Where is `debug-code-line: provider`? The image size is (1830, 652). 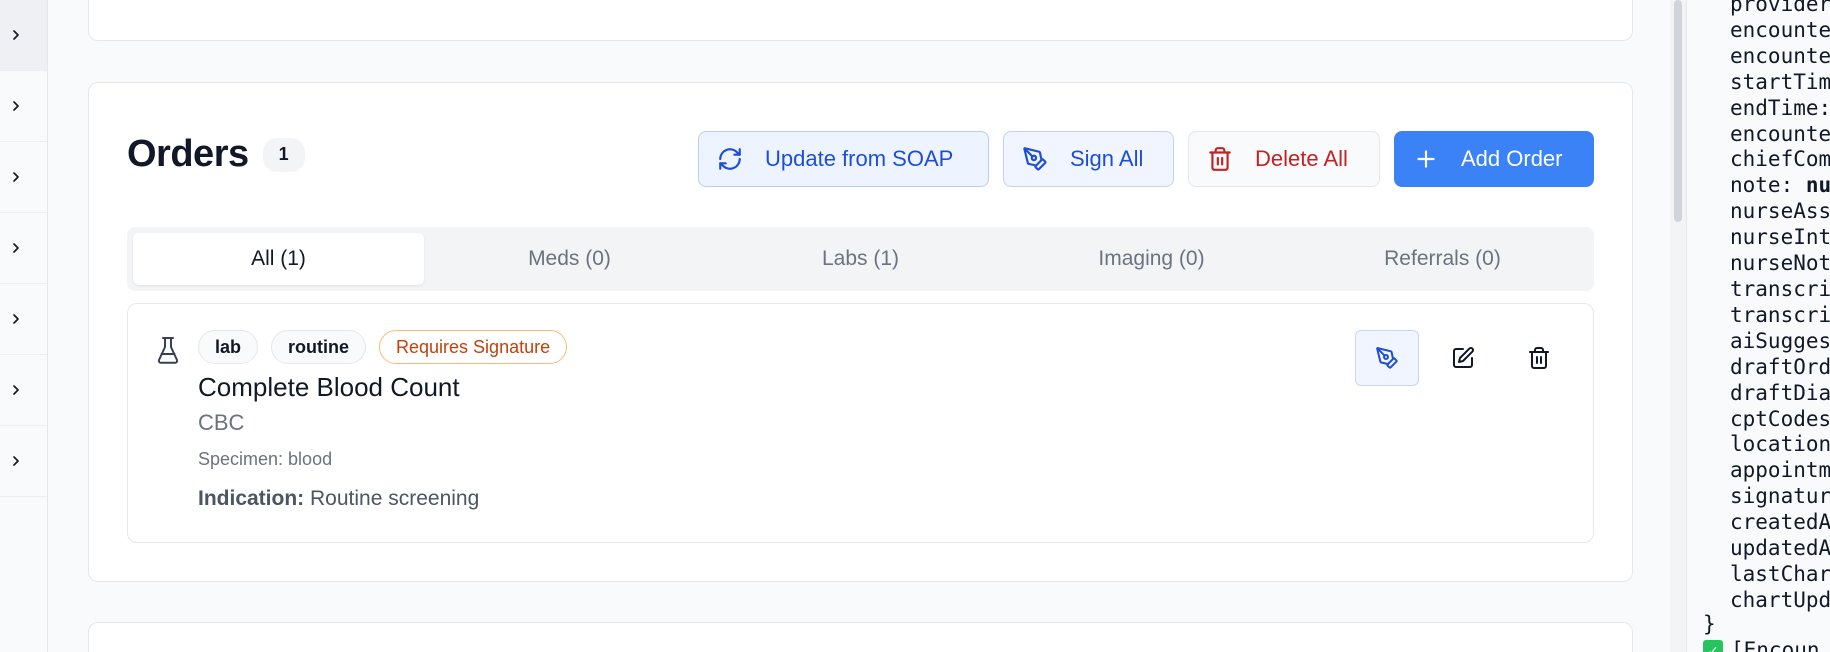 debug-code-line: provider is located at coordinates (1780, 8).